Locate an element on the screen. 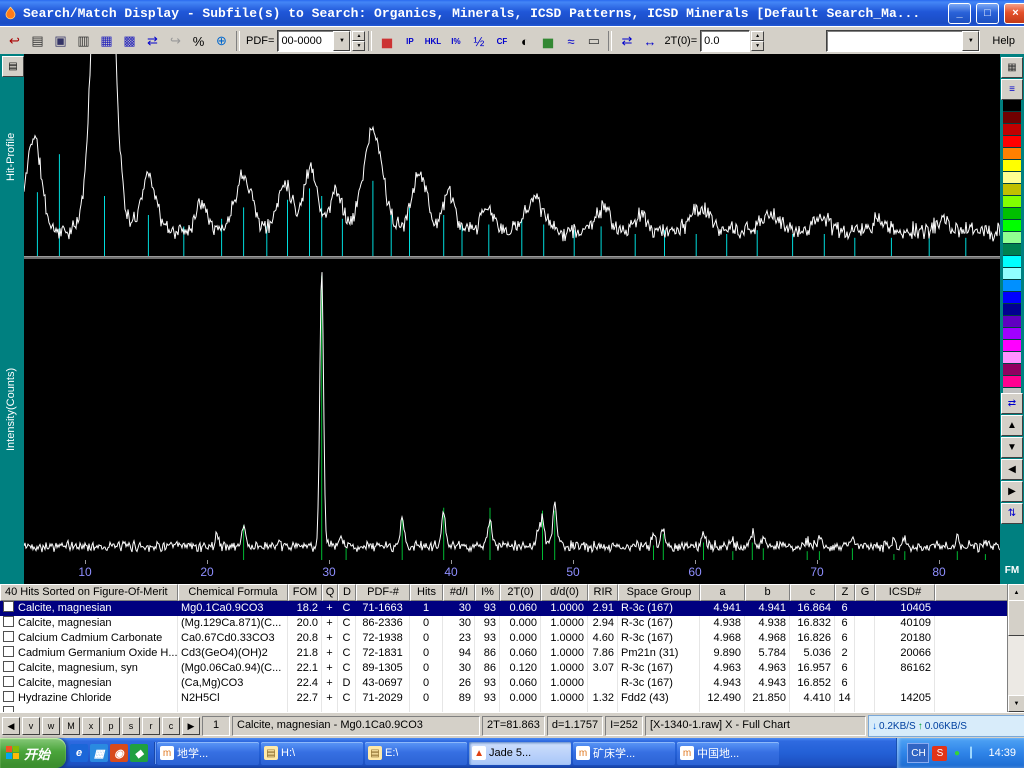  forward-button: ↪ is located at coordinates (175, 41).